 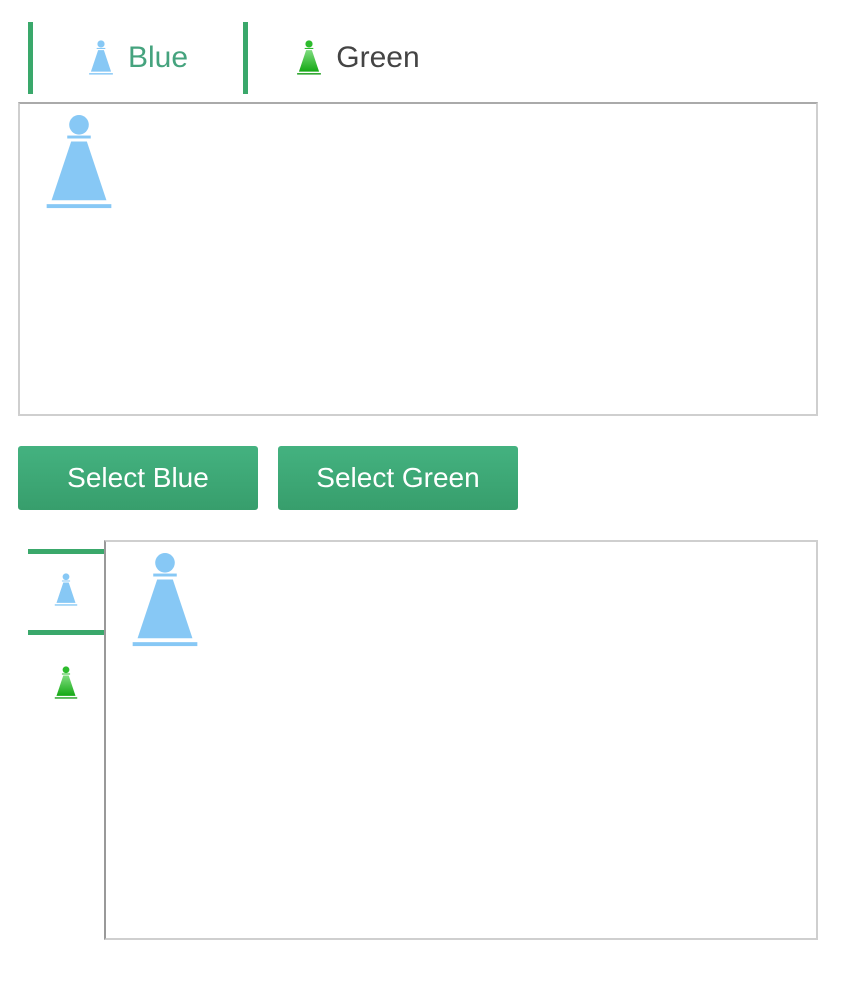 What do you see at coordinates (138, 478) in the screenshot?
I see `select-blue-button: Select Blue` at bounding box center [138, 478].